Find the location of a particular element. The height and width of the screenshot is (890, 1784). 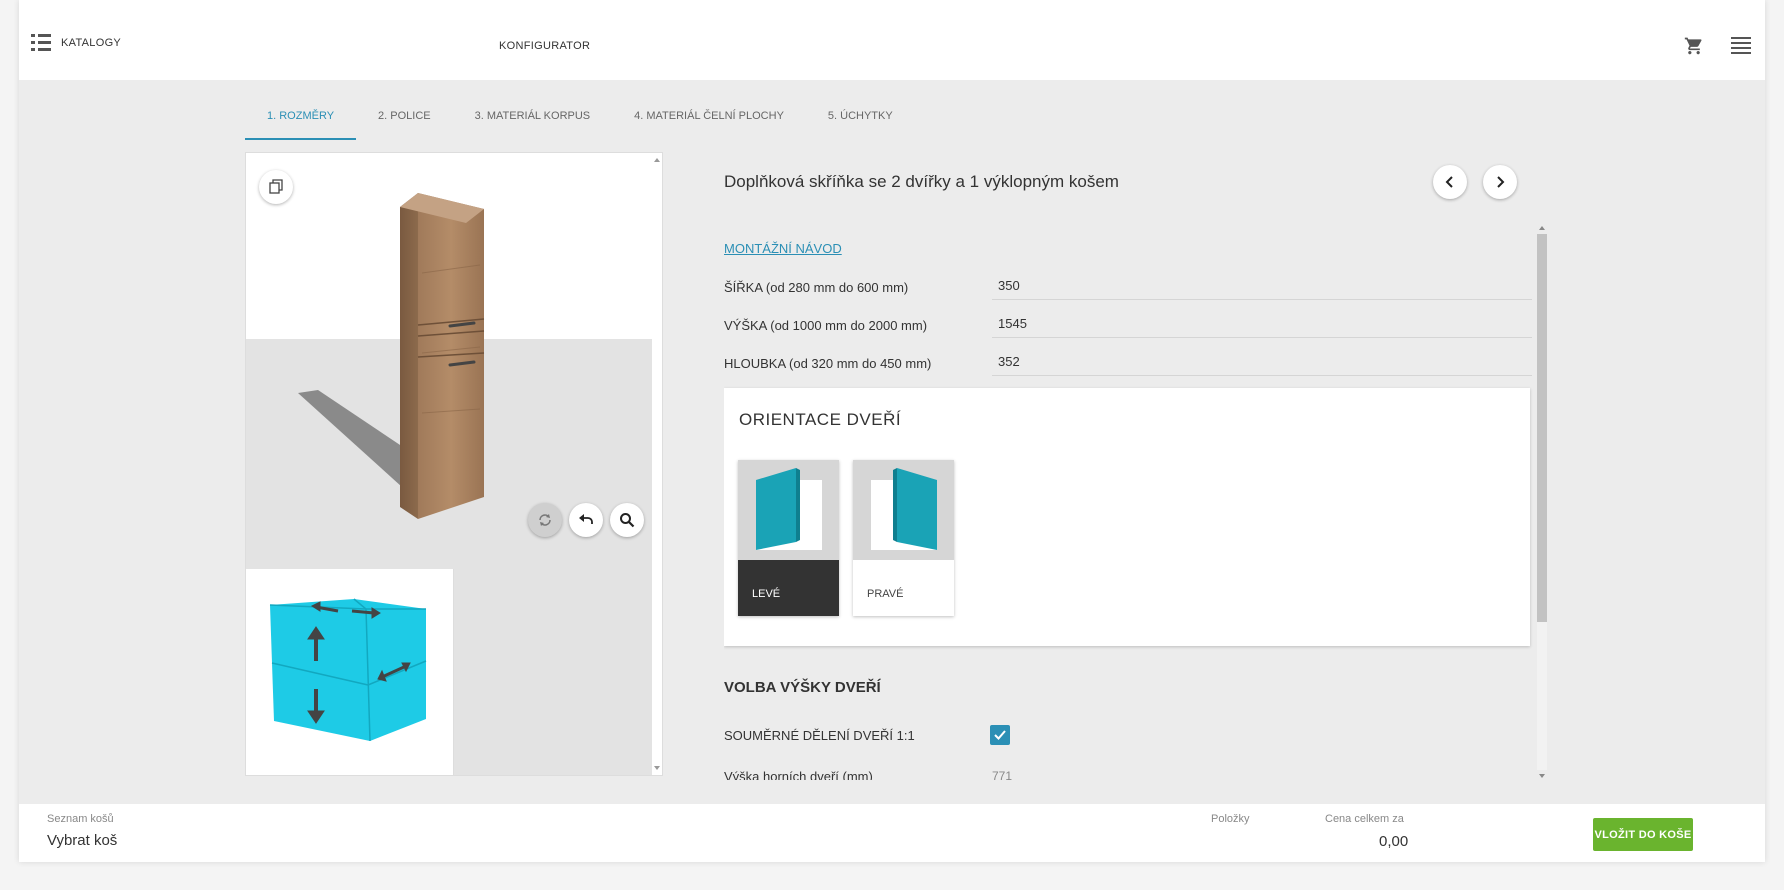

total-price-value: 0,00 is located at coordinates (1394, 841).